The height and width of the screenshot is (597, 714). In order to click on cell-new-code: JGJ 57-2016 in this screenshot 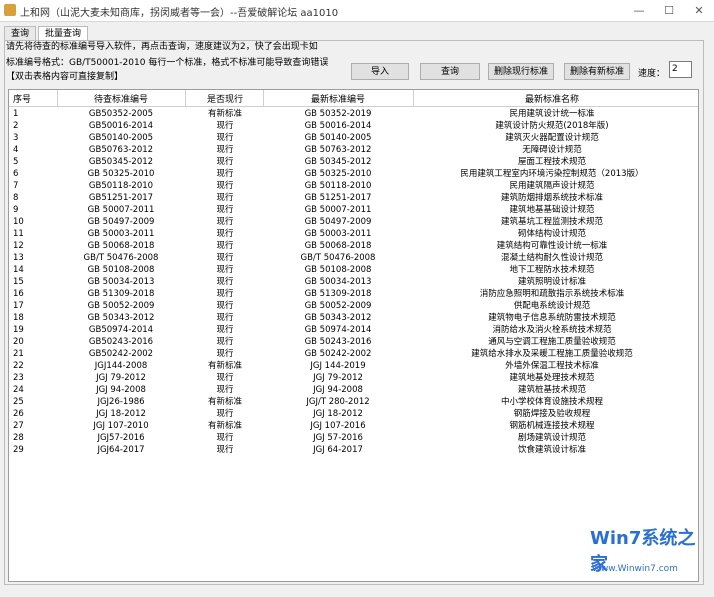, I will do `click(338, 438)`.